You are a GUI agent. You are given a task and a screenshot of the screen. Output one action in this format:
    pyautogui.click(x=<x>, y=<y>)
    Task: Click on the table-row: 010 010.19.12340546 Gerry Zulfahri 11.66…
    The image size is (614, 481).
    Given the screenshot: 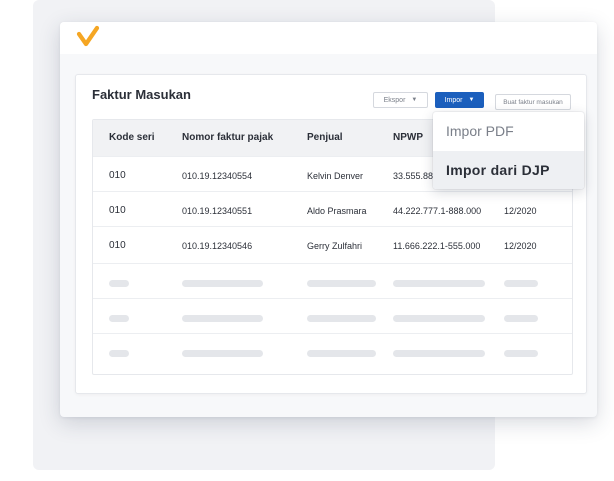 What is the action you would take?
    pyautogui.click(x=332, y=244)
    